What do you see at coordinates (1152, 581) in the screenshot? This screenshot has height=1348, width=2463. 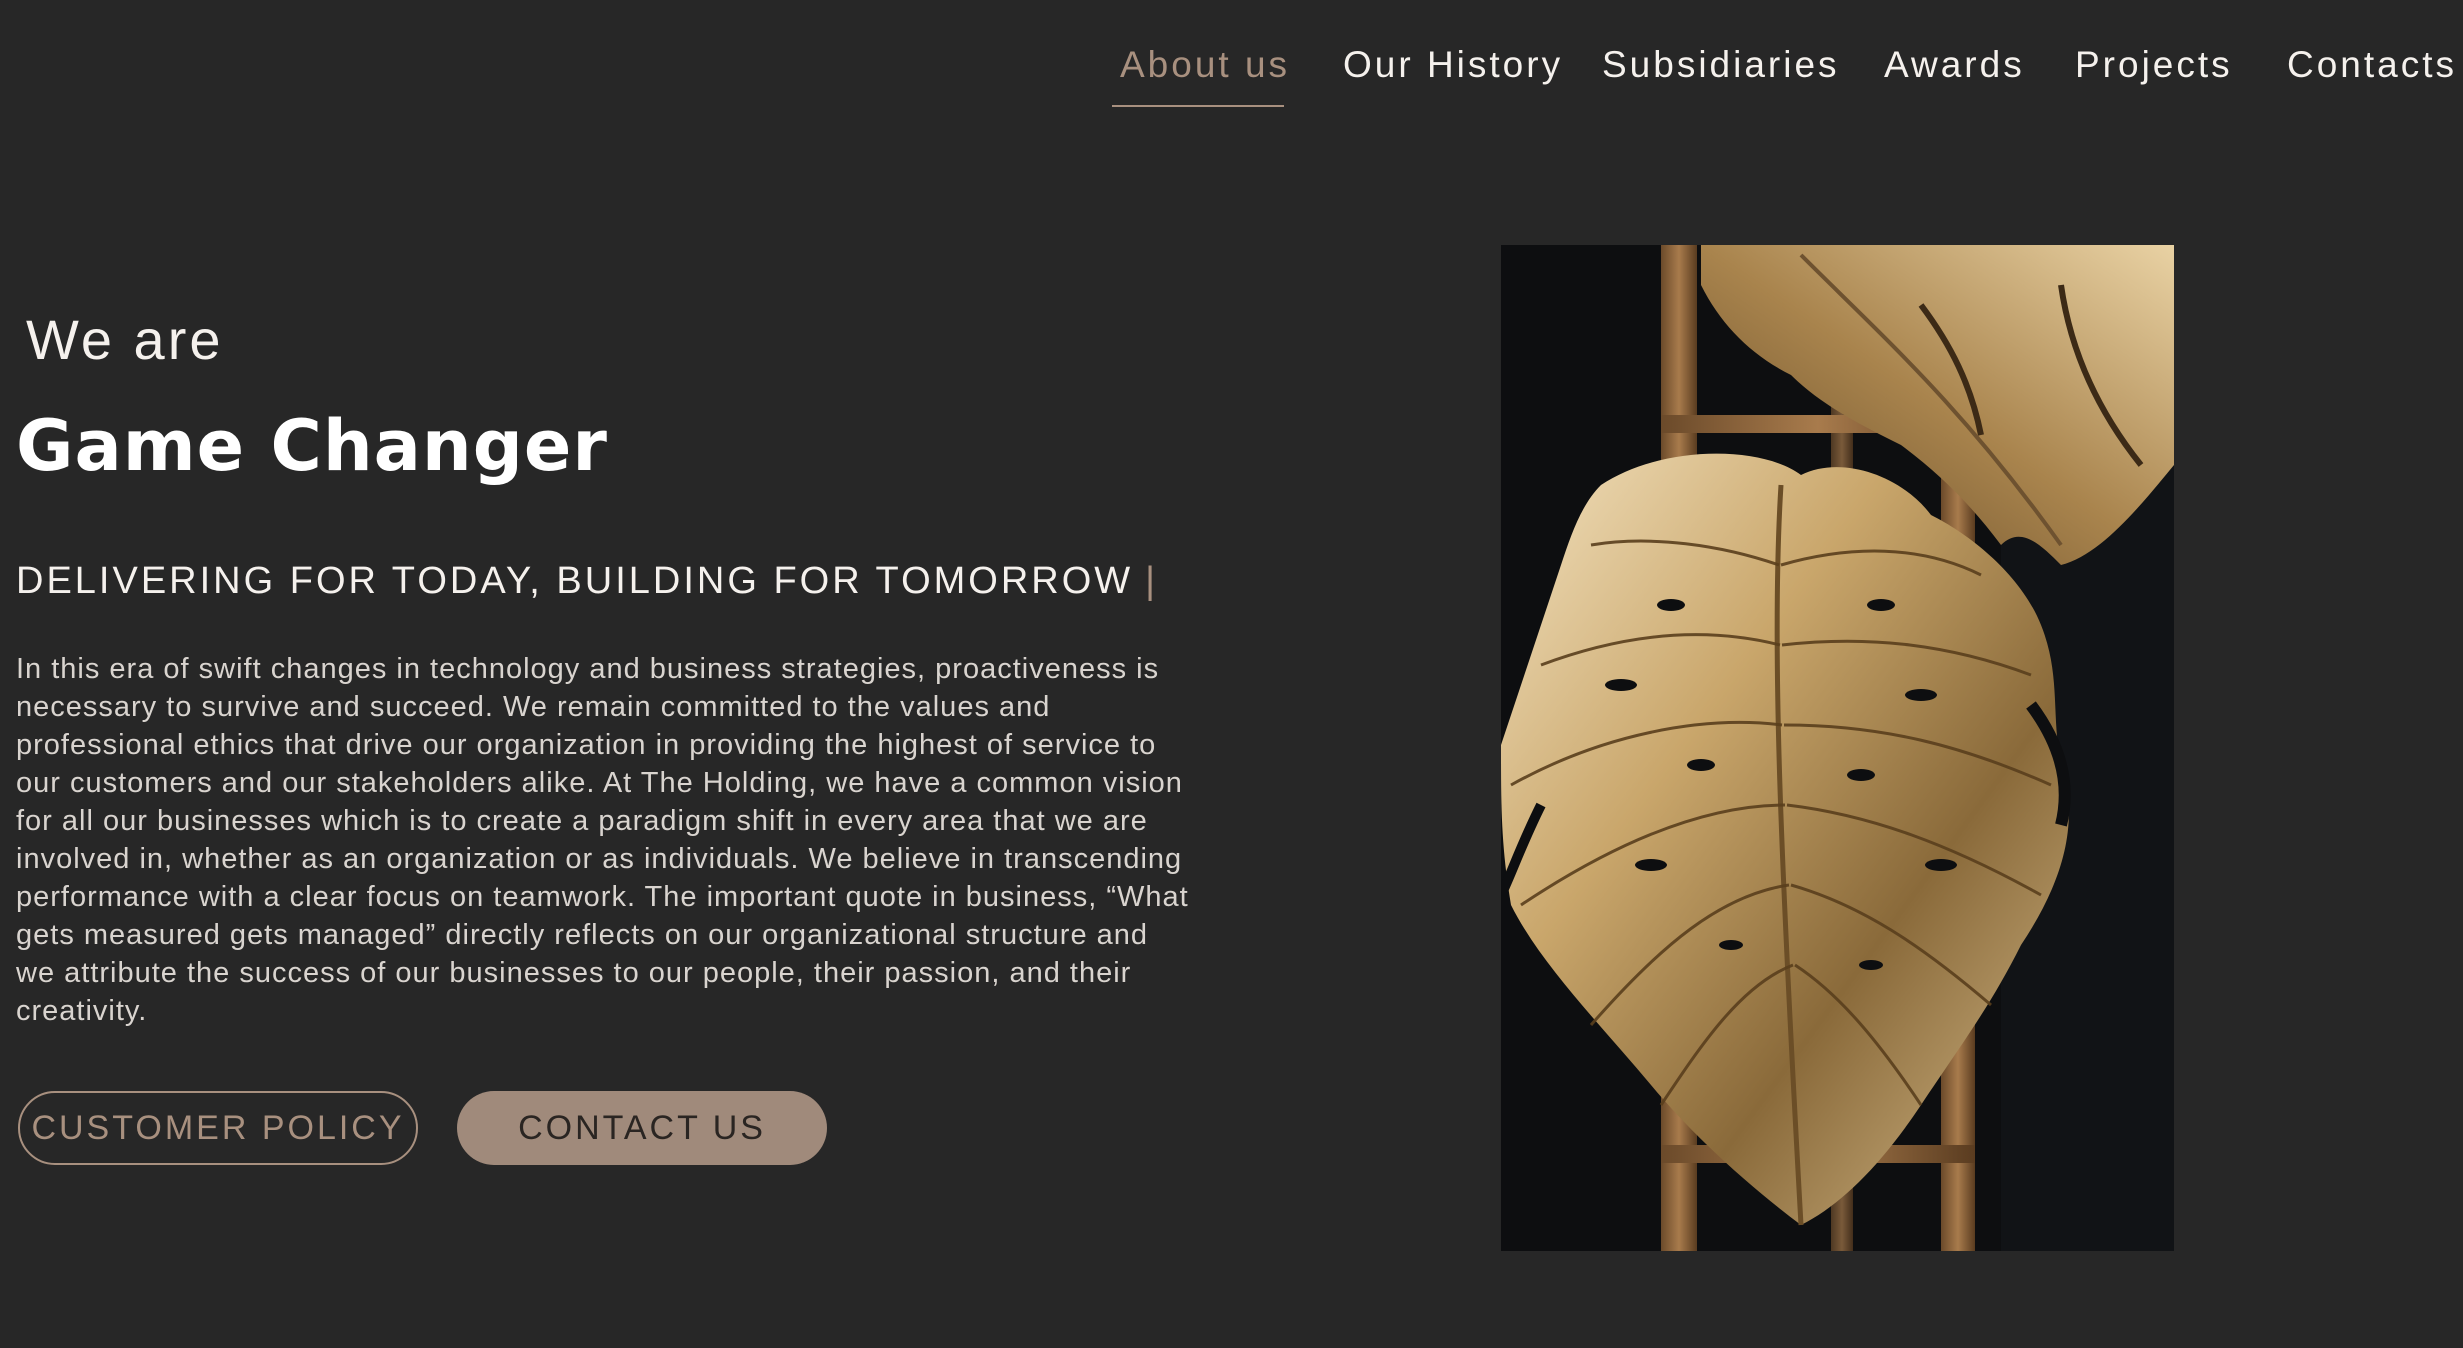 I see `typing-cursor: |` at bounding box center [1152, 581].